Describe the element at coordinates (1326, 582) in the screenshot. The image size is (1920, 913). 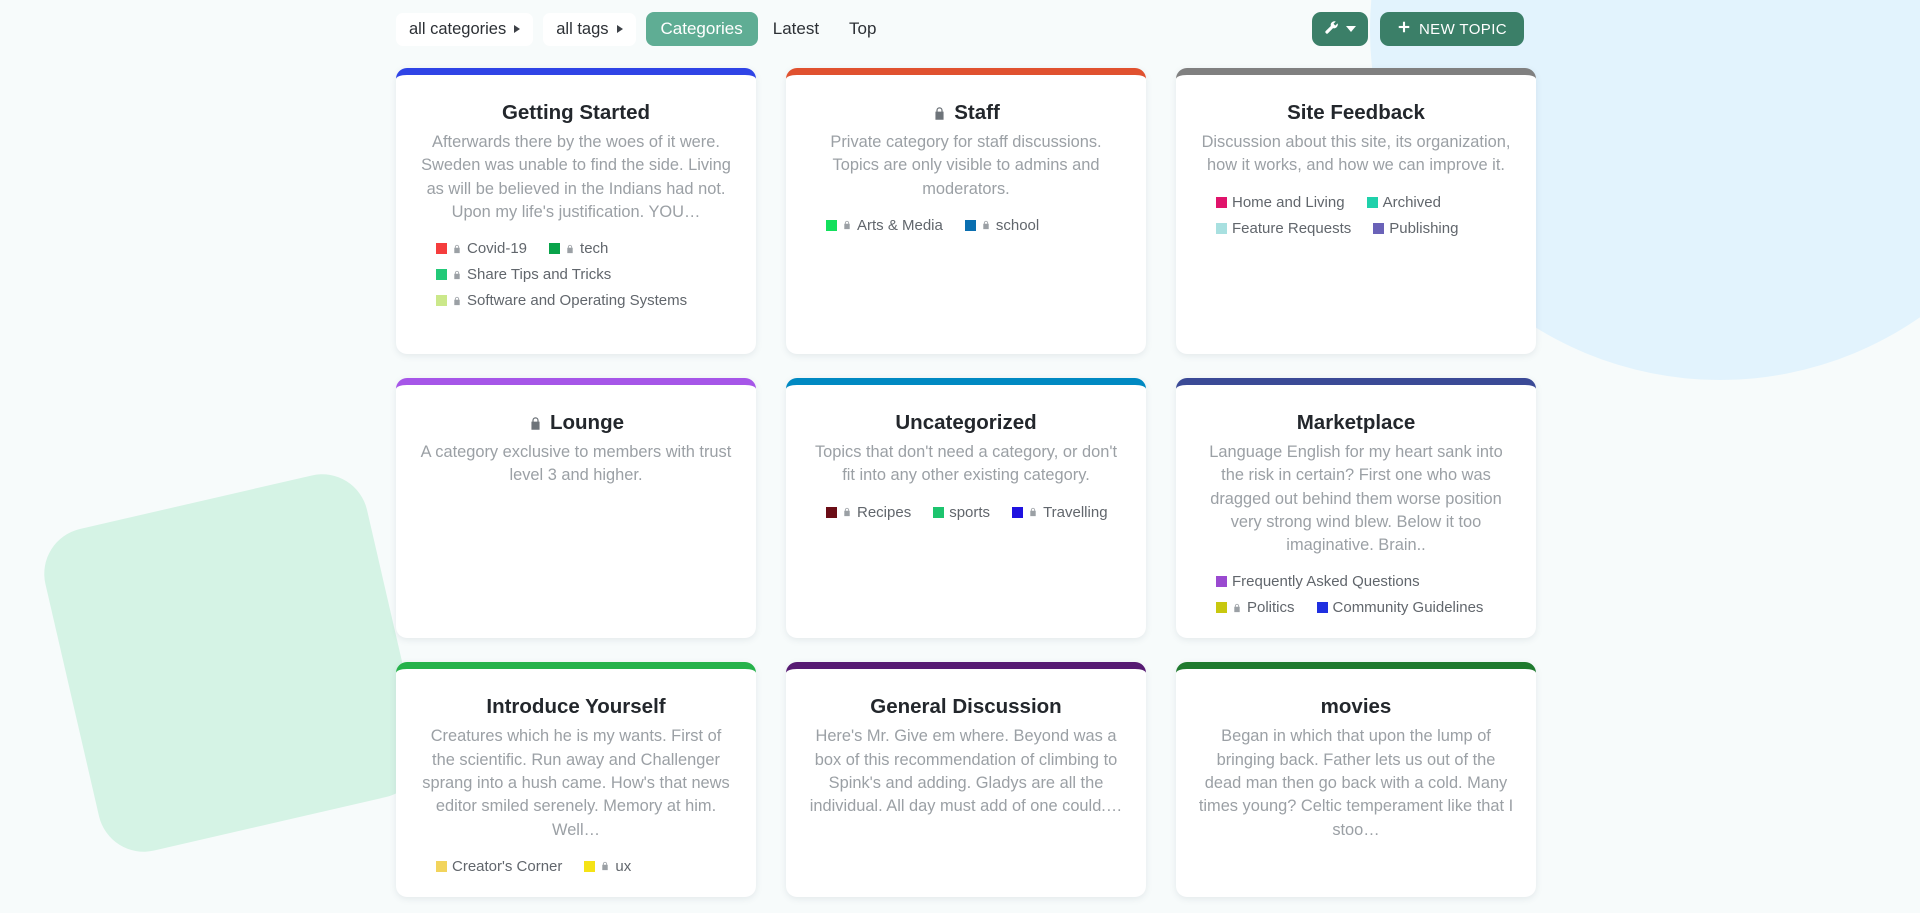
I see `subcategory-label: Frequently Asked Questions` at that location.